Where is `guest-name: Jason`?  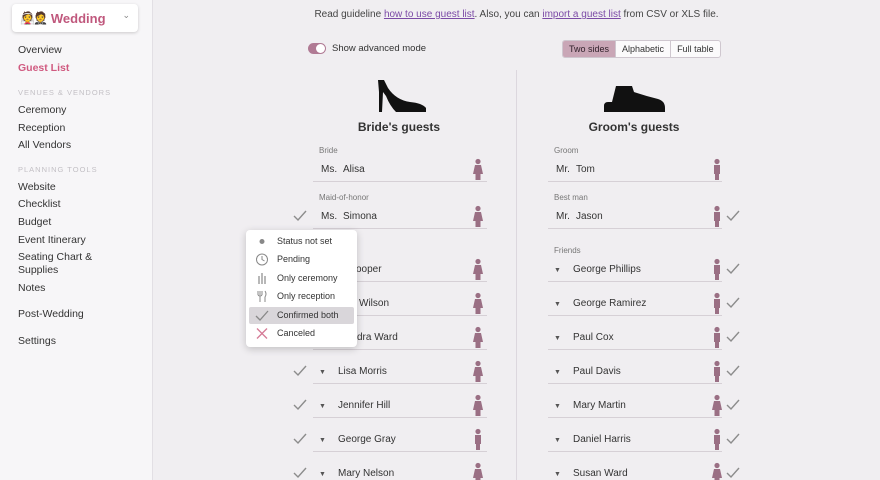
guest-name: Jason is located at coordinates (589, 216).